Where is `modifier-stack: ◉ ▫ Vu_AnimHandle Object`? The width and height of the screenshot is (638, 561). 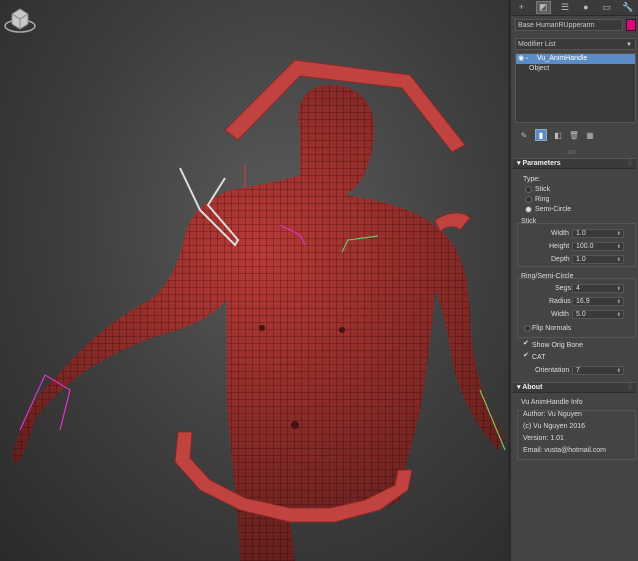
modifier-stack: ◉ ▫ Vu_AnimHandle Object is located at coordinates (575, 88).